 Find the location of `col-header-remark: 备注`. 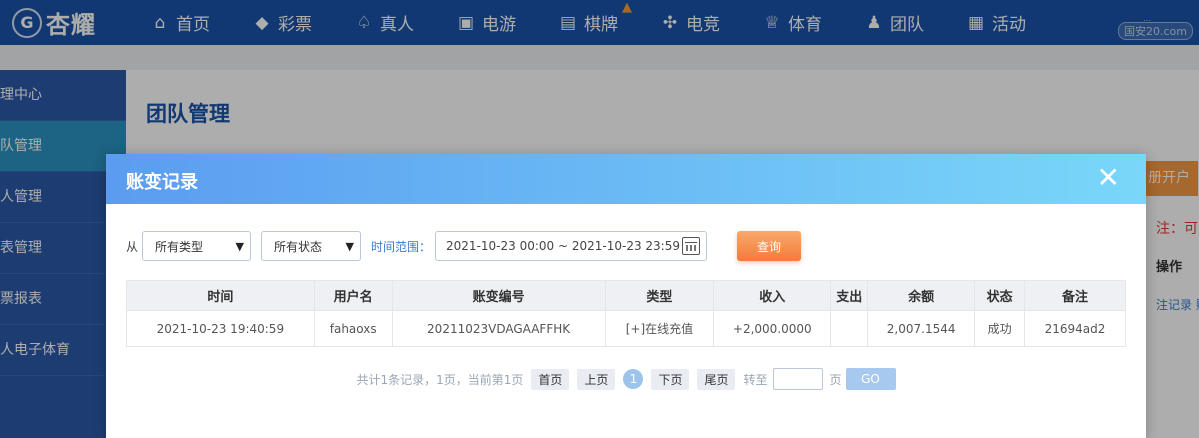

col-header-remark: 备注 is located at coordinates (1075, 295).